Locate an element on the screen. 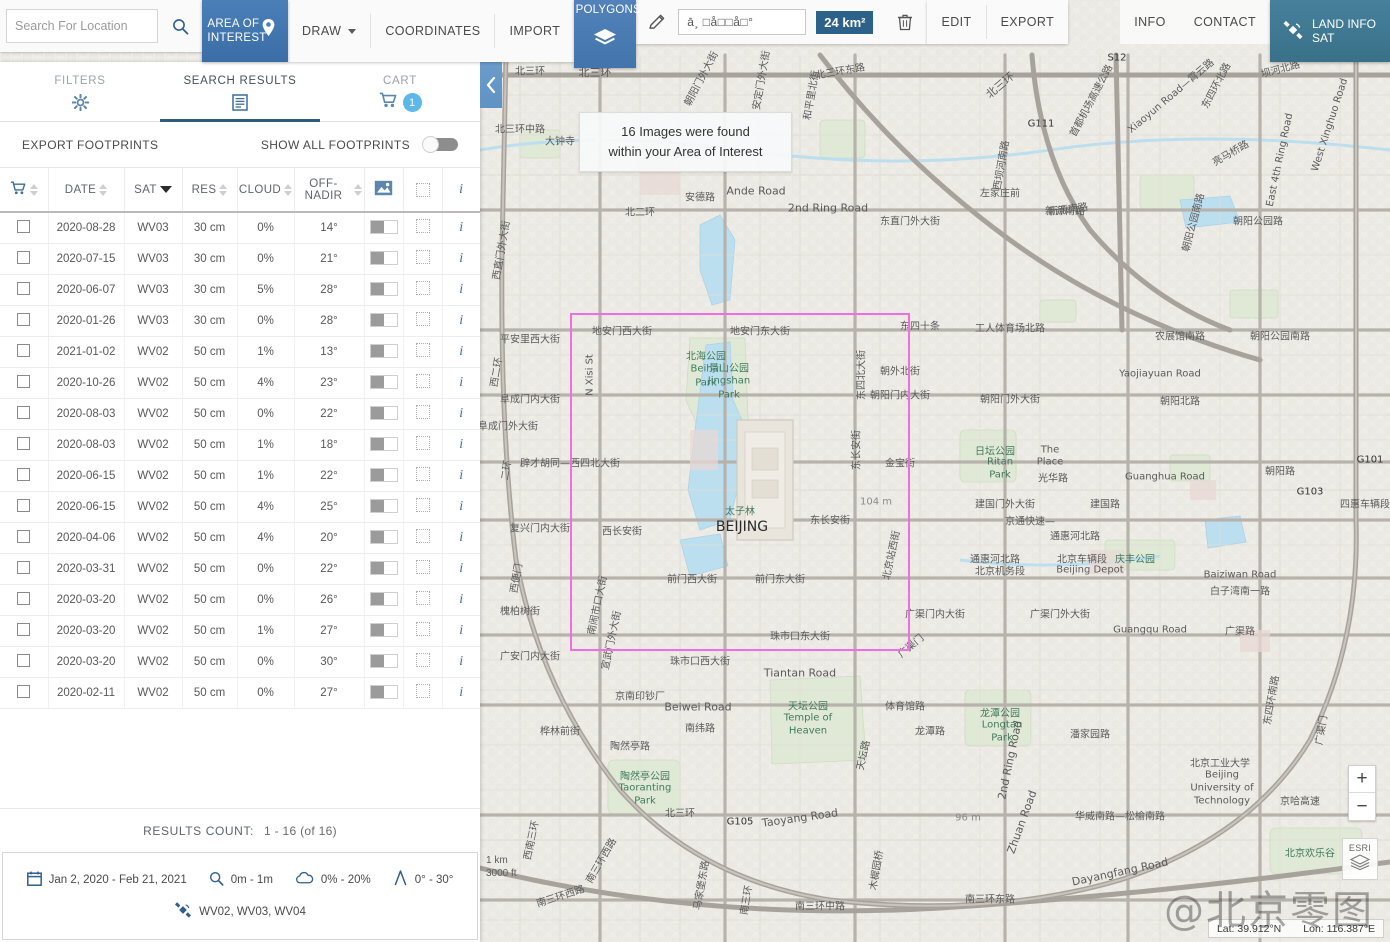  sort-off-nadir is located at coordinates (357, 189).